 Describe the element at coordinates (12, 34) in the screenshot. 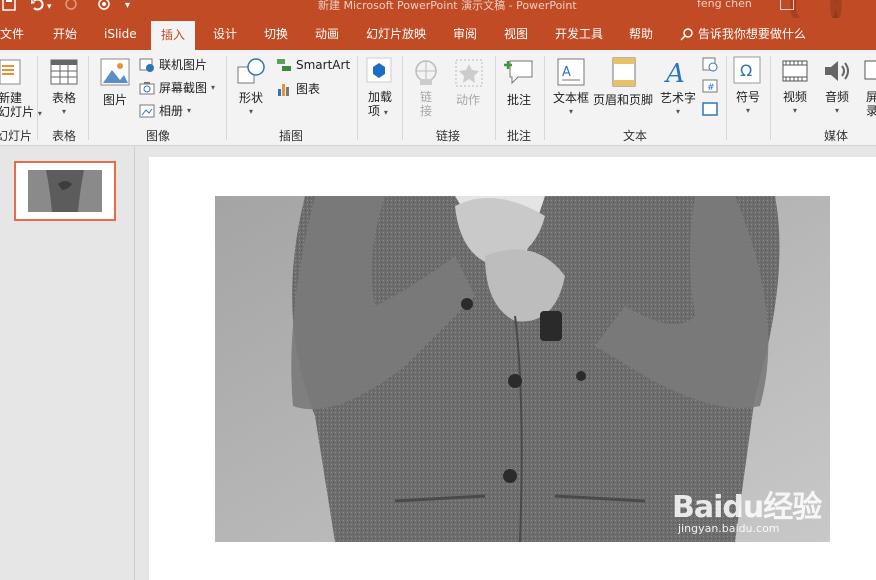

I see `tab-file: 文件` at that location.